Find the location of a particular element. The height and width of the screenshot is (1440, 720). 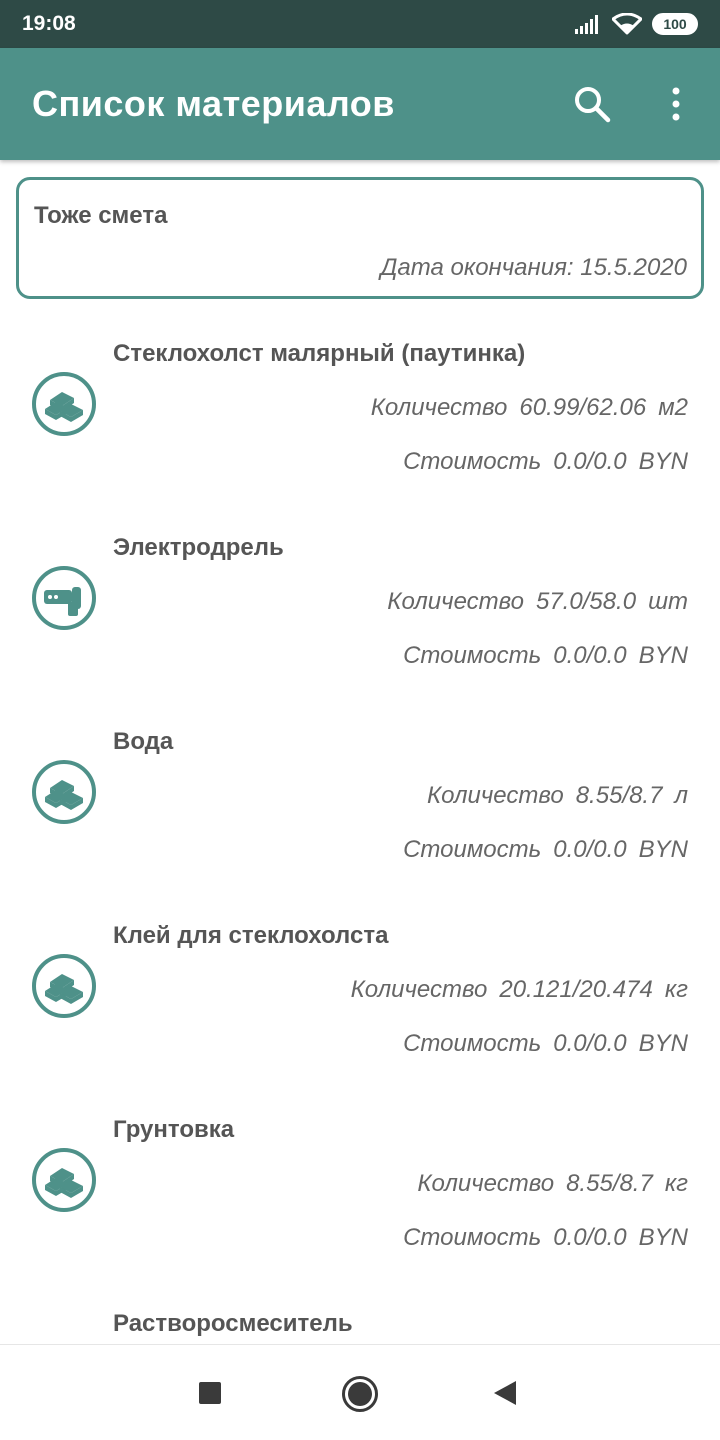

navigation-bar is located at coordinates (360, 1392).